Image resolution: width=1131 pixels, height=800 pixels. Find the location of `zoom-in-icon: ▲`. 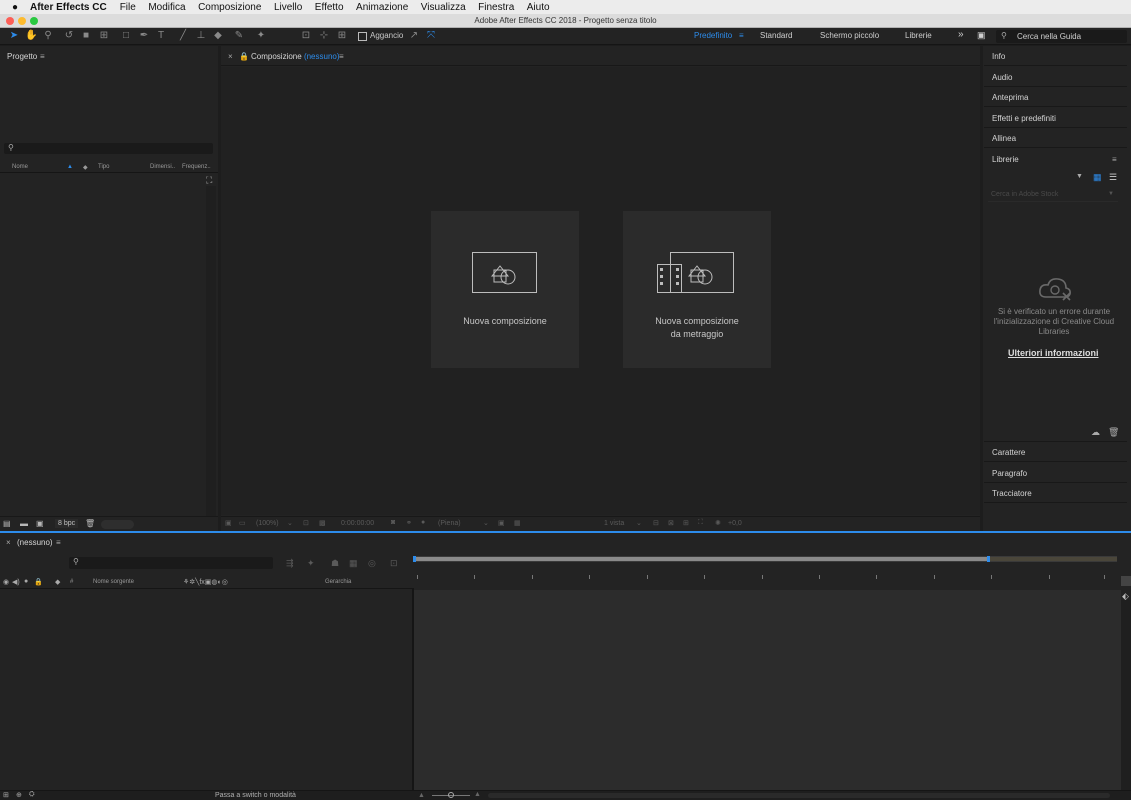

zoom-in-icon: ▲ is located at coordinates (477, 794).